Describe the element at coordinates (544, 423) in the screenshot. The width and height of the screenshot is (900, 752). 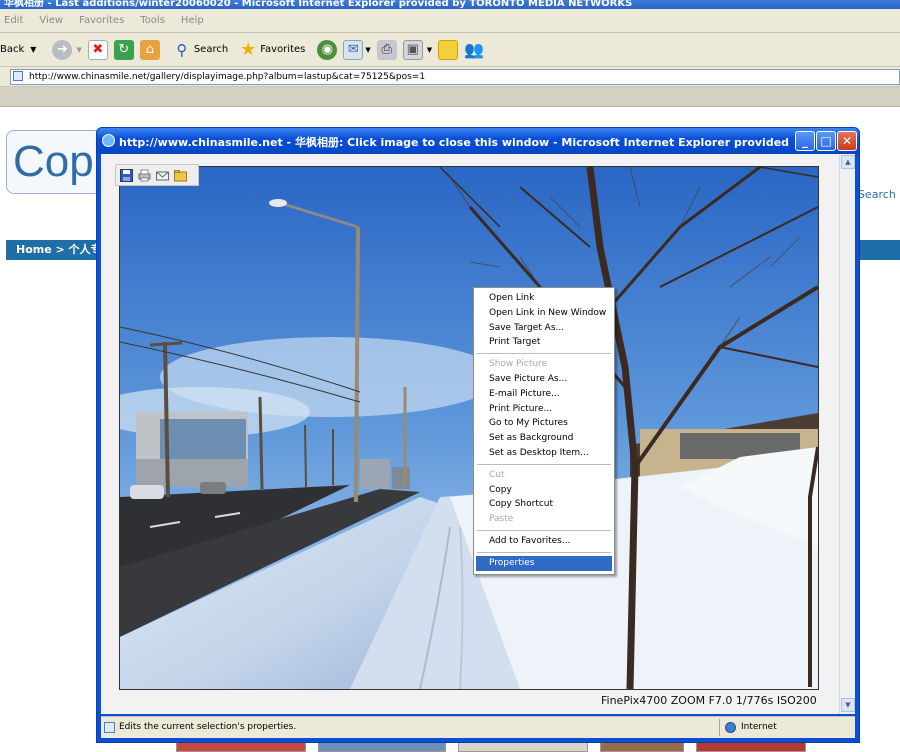
I see `menu-item-go-to-my-pictures: Go to My Pictures` at that location.